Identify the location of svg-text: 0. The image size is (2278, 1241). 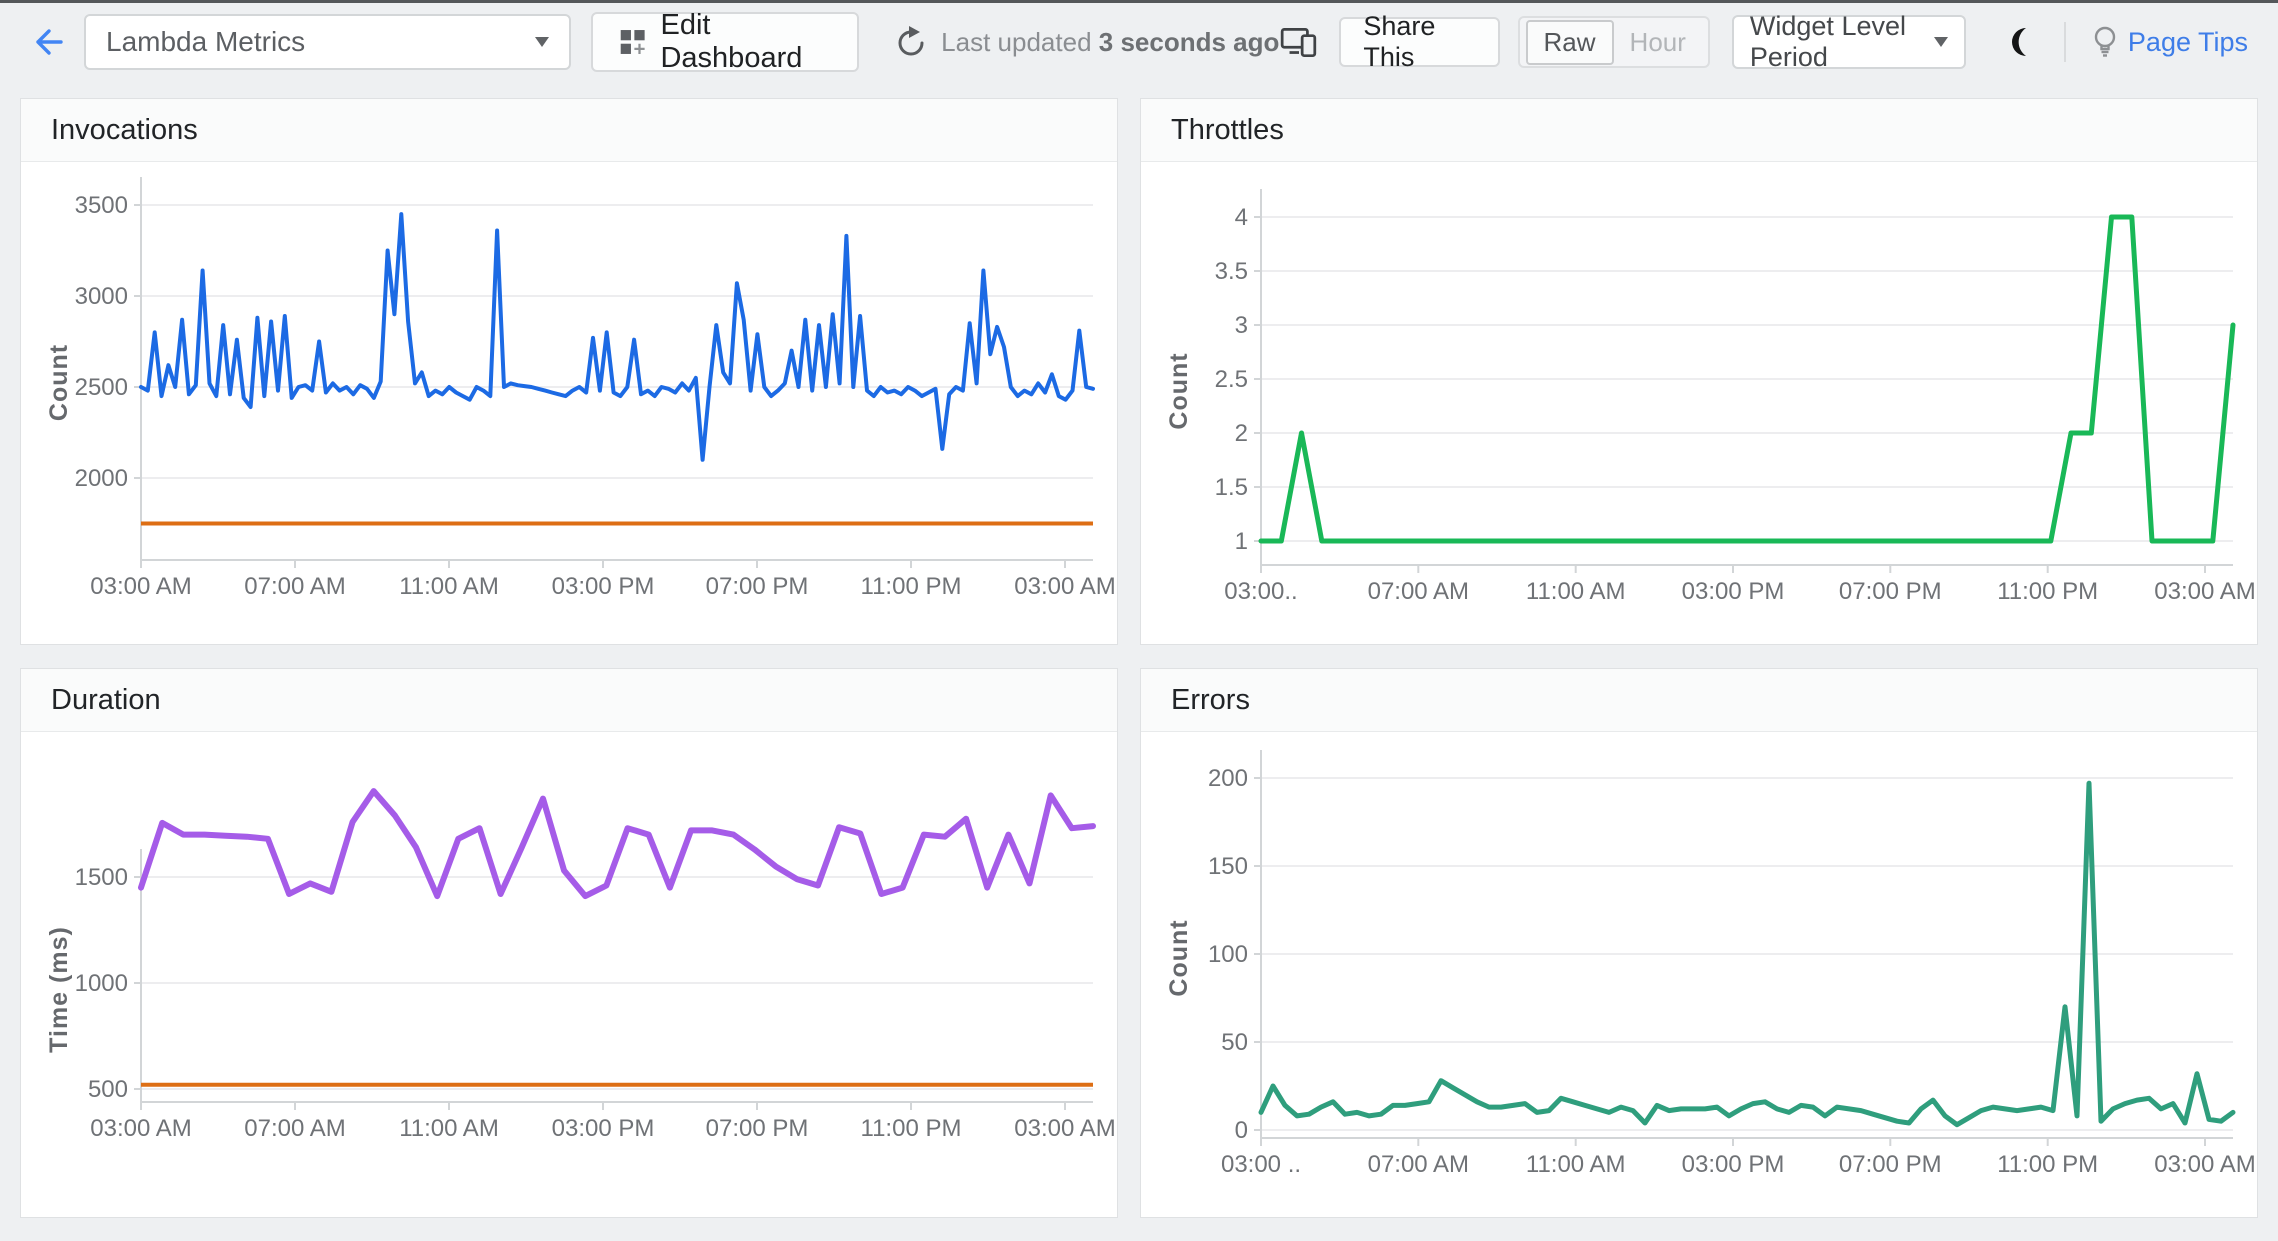
(1241, 1130).